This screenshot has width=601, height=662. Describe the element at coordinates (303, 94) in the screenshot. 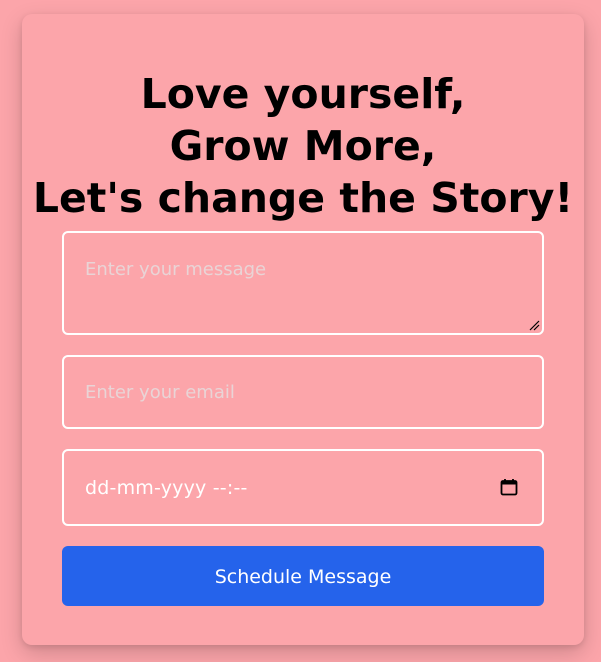

I see `title-line-1: Love yourself,` at that location.